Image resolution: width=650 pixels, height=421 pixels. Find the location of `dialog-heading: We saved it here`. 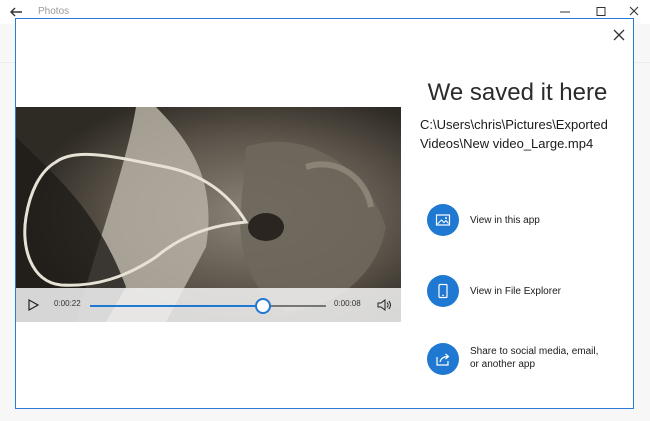

dialog-heading: We saved it here is located at coordinates (517, 92).